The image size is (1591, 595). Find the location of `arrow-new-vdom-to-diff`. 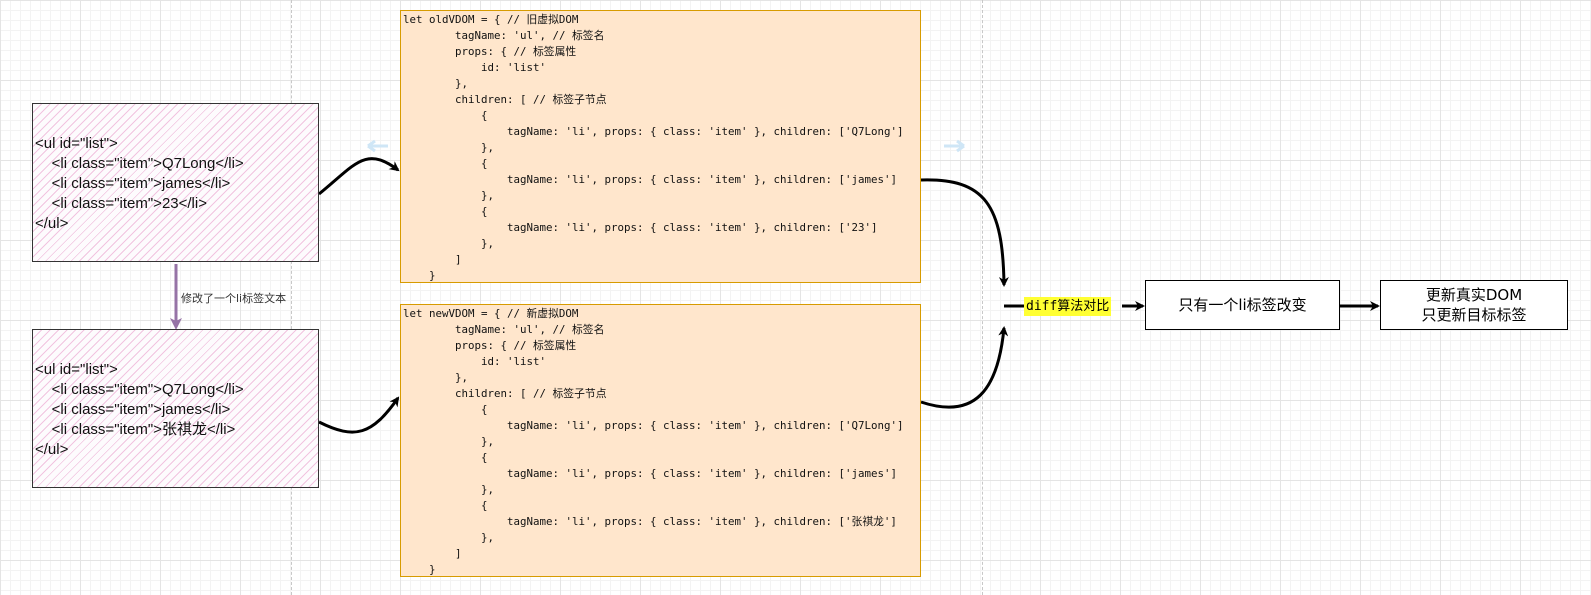

arrow-new-vdom-to-diff is located at coordinates (964, 367).